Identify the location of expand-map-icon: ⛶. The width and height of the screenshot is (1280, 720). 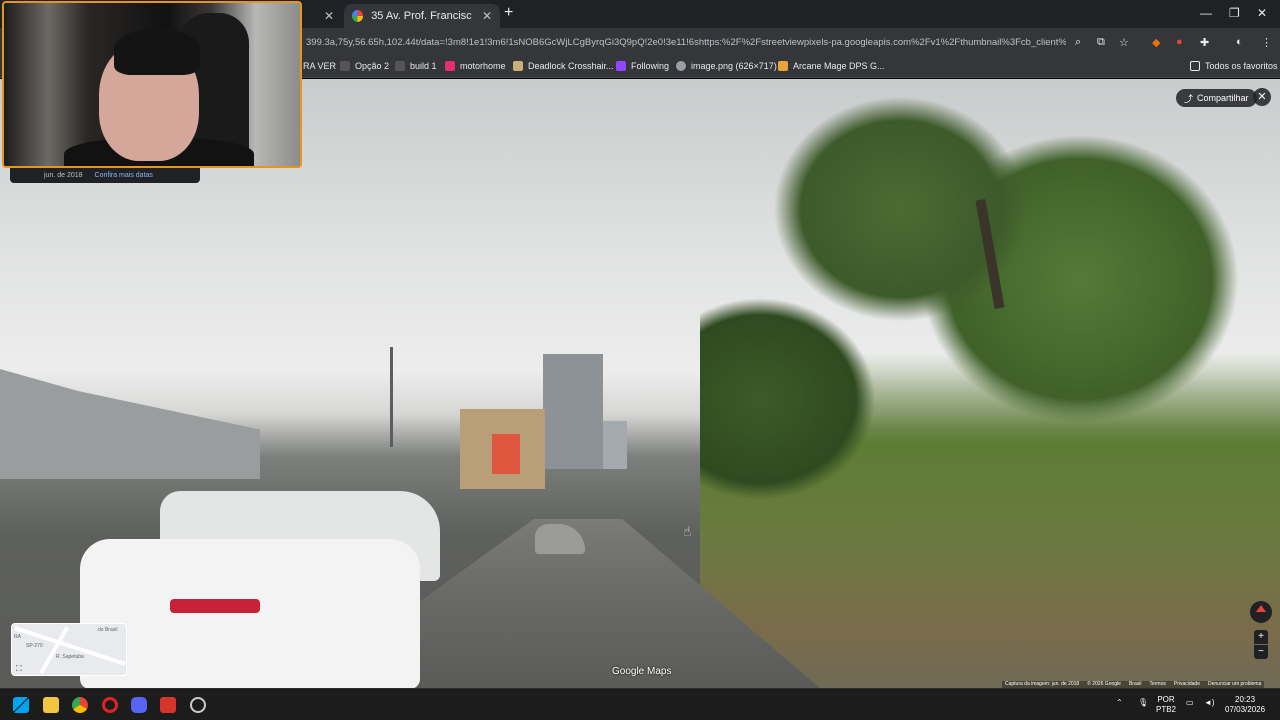
(21, 669).